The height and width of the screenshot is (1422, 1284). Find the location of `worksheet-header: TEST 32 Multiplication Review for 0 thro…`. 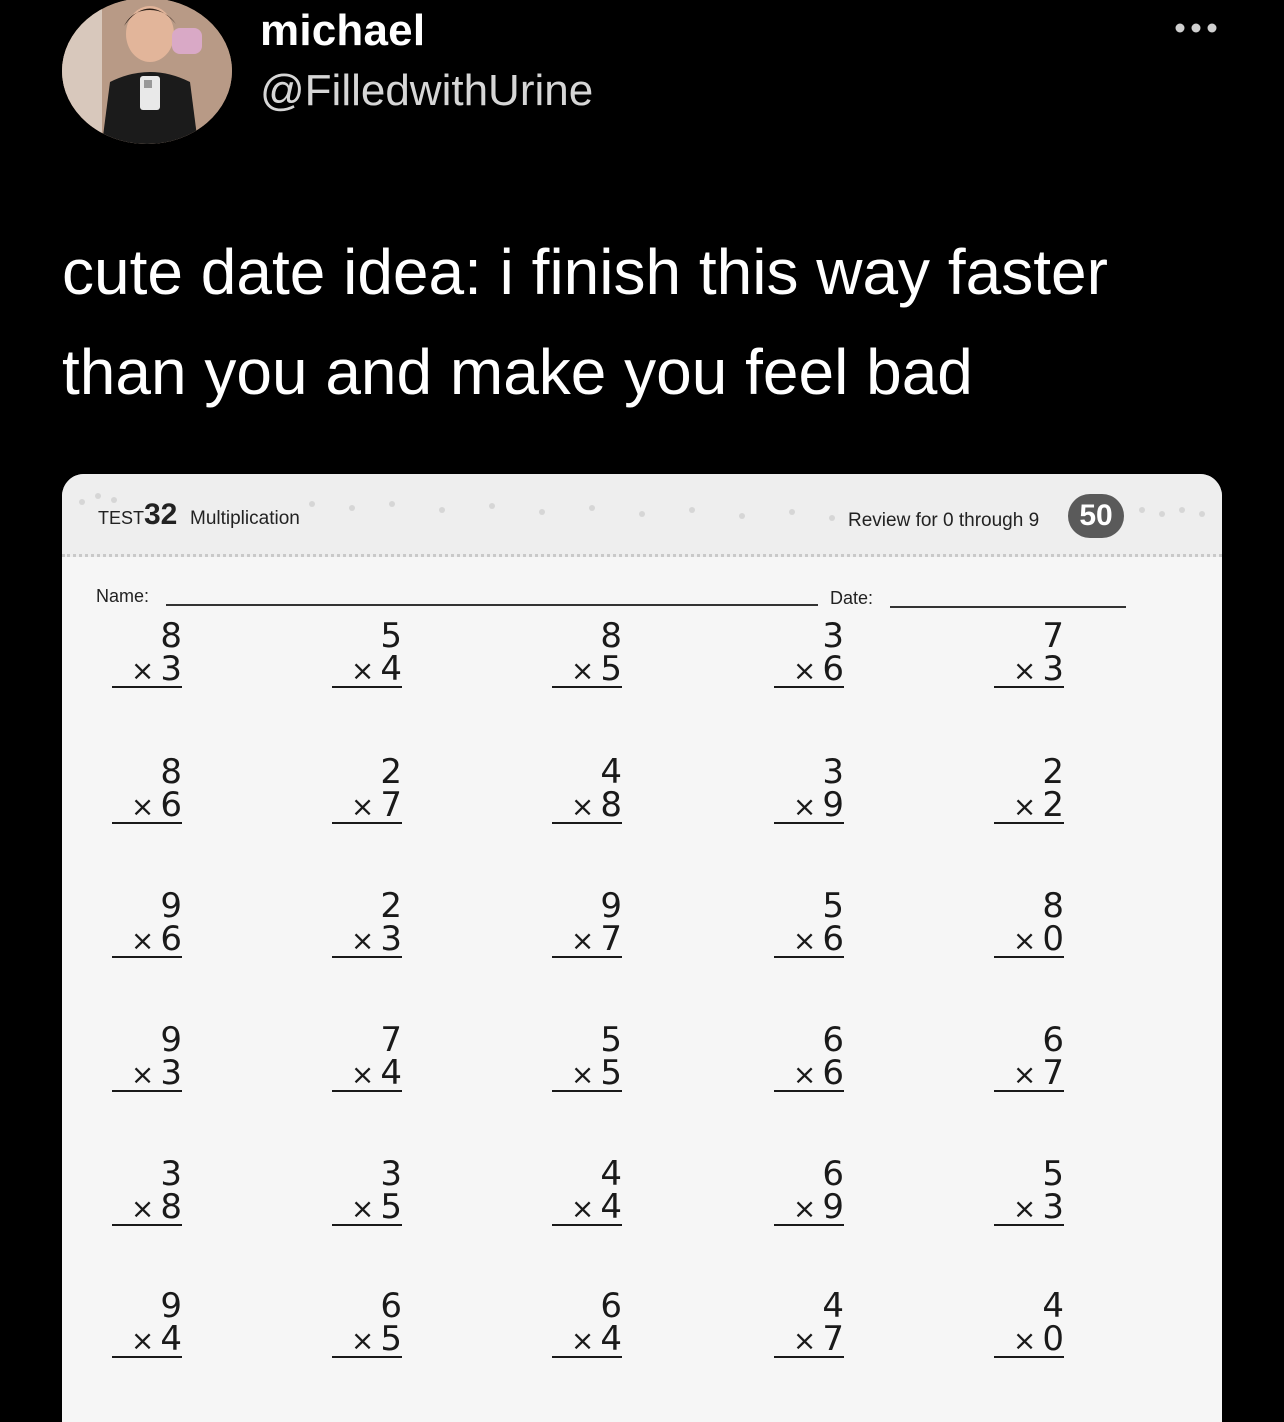

worksheet-header: TEST 32 Multiplication Review for 0 thro… is located at coordinates (642, 515).